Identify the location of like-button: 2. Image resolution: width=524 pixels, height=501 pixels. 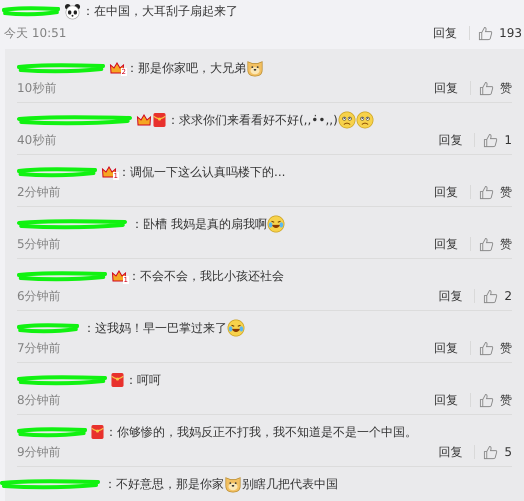
(497, 296).